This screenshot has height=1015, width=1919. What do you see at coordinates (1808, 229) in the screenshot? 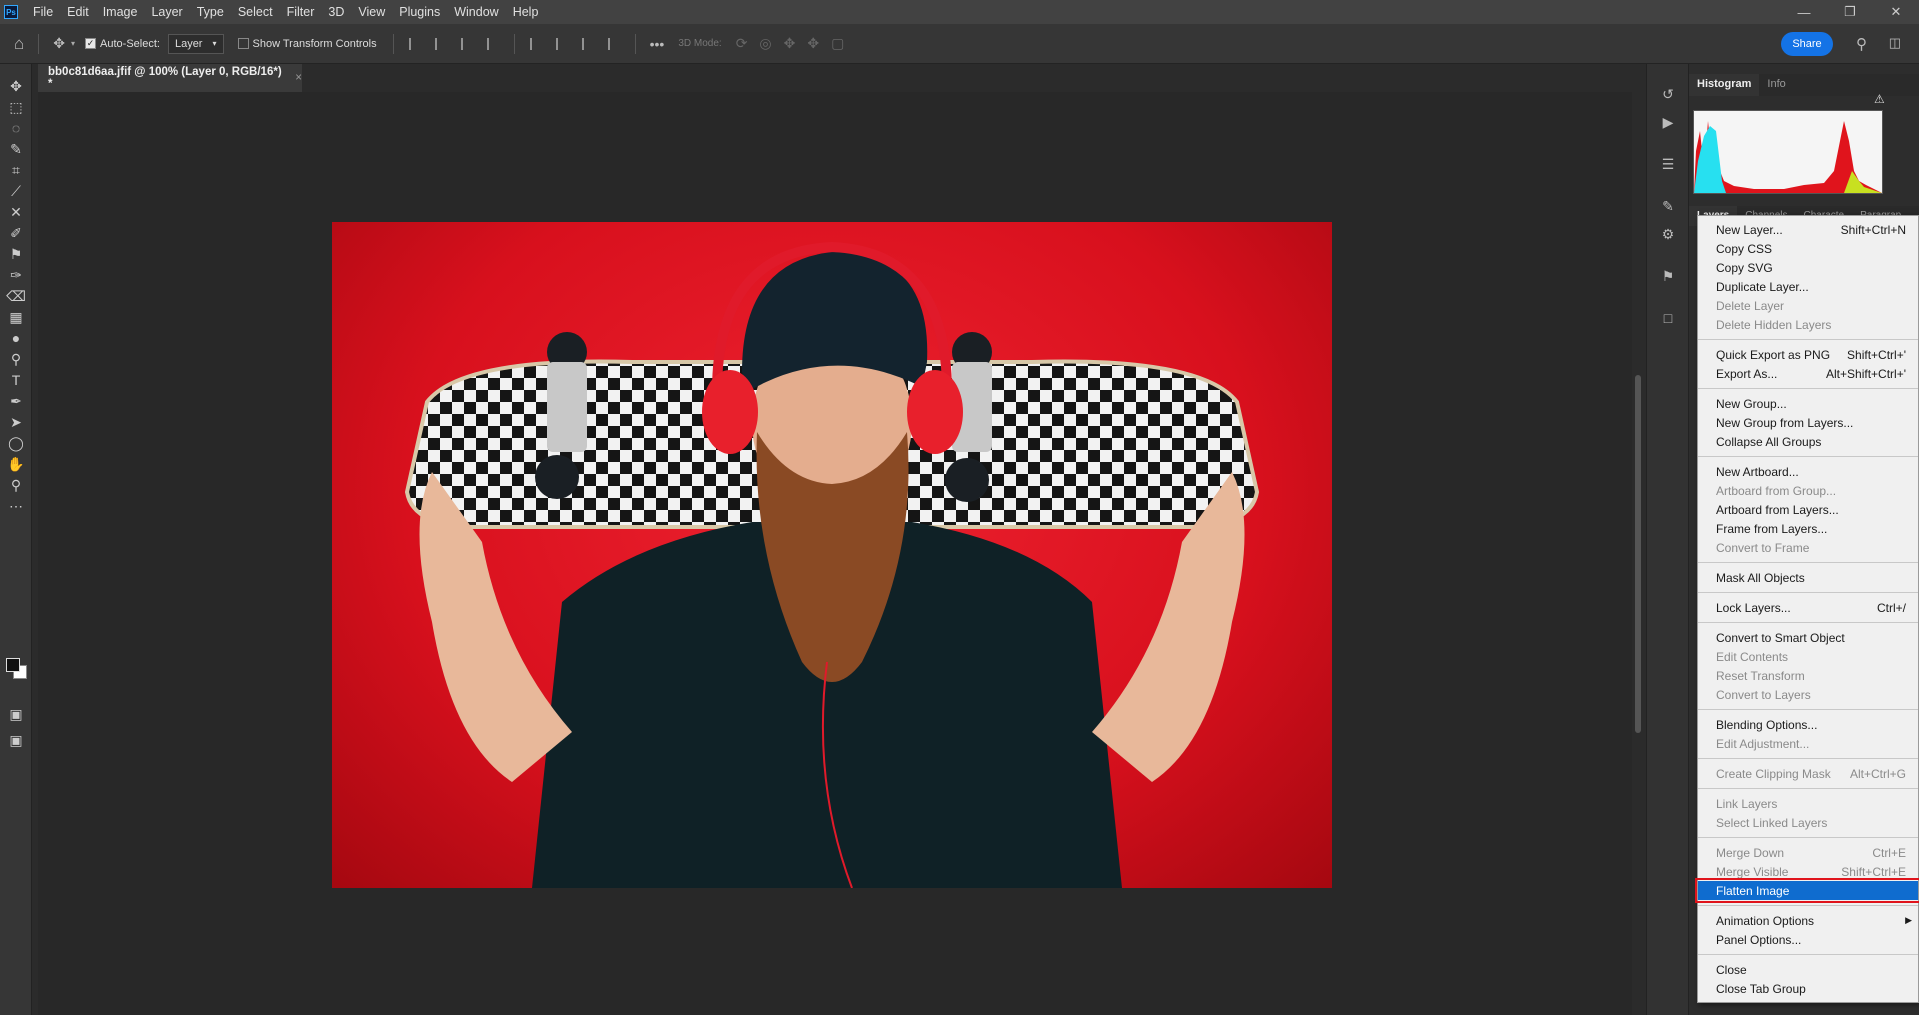
I see `menu-item-new-layer: New Layer... Shift+Ctrl+N` at bounding box center [1808, 229].